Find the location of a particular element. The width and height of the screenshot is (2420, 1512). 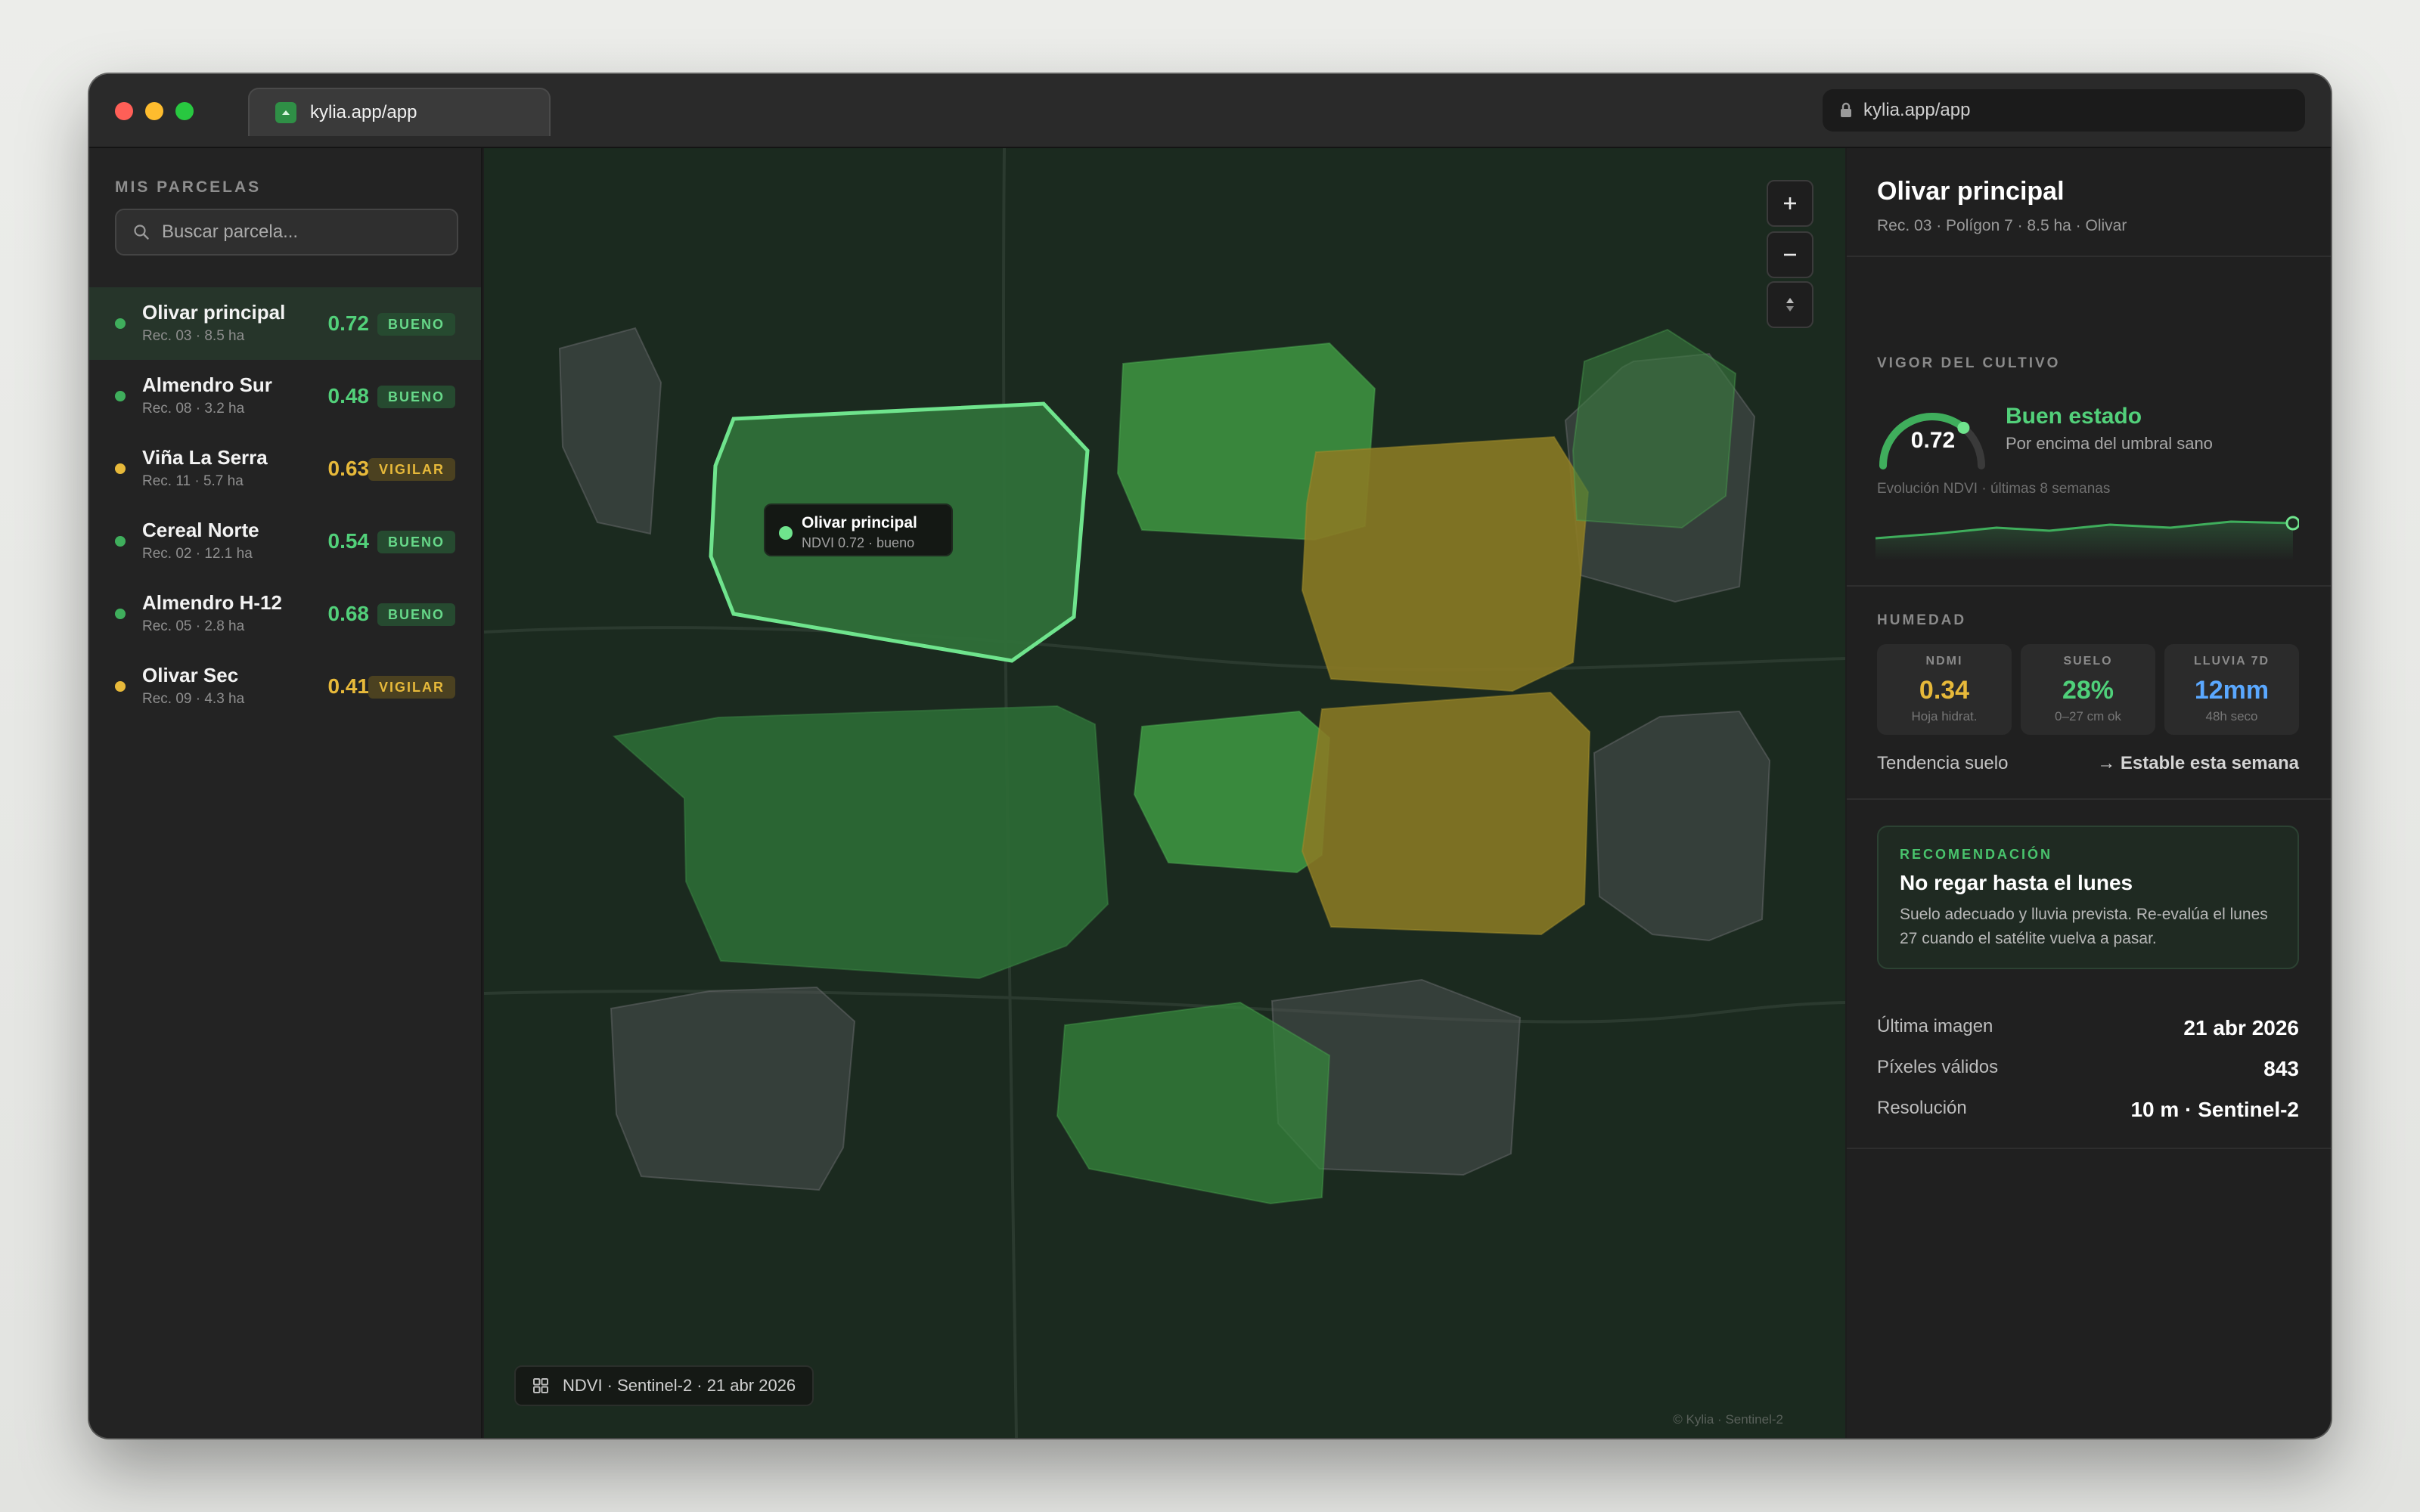

title-bar: kylia.app/app kylia.app/app is located at coordinates (1210, 111).